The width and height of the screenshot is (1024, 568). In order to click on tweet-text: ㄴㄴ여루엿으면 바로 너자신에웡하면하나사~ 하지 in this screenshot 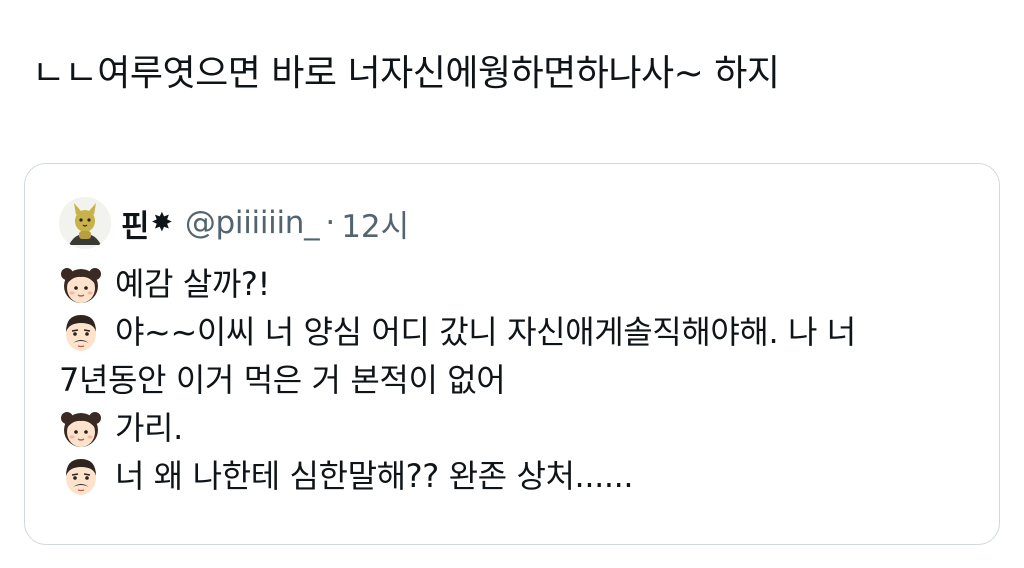, I will do `click(406, 73)`.